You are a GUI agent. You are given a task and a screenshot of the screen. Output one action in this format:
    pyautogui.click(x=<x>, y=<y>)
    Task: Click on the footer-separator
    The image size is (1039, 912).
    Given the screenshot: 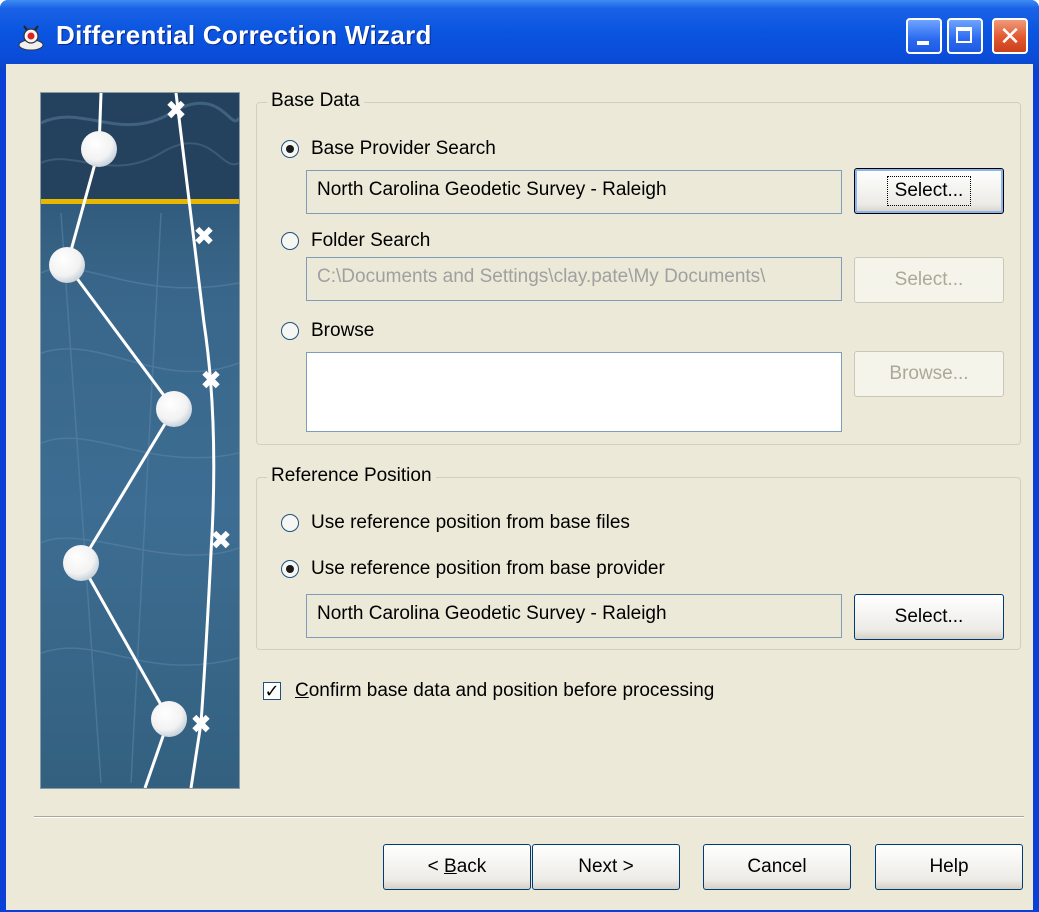 What is the action you would take?
    pyautogui.click(x=529, y=817)
    